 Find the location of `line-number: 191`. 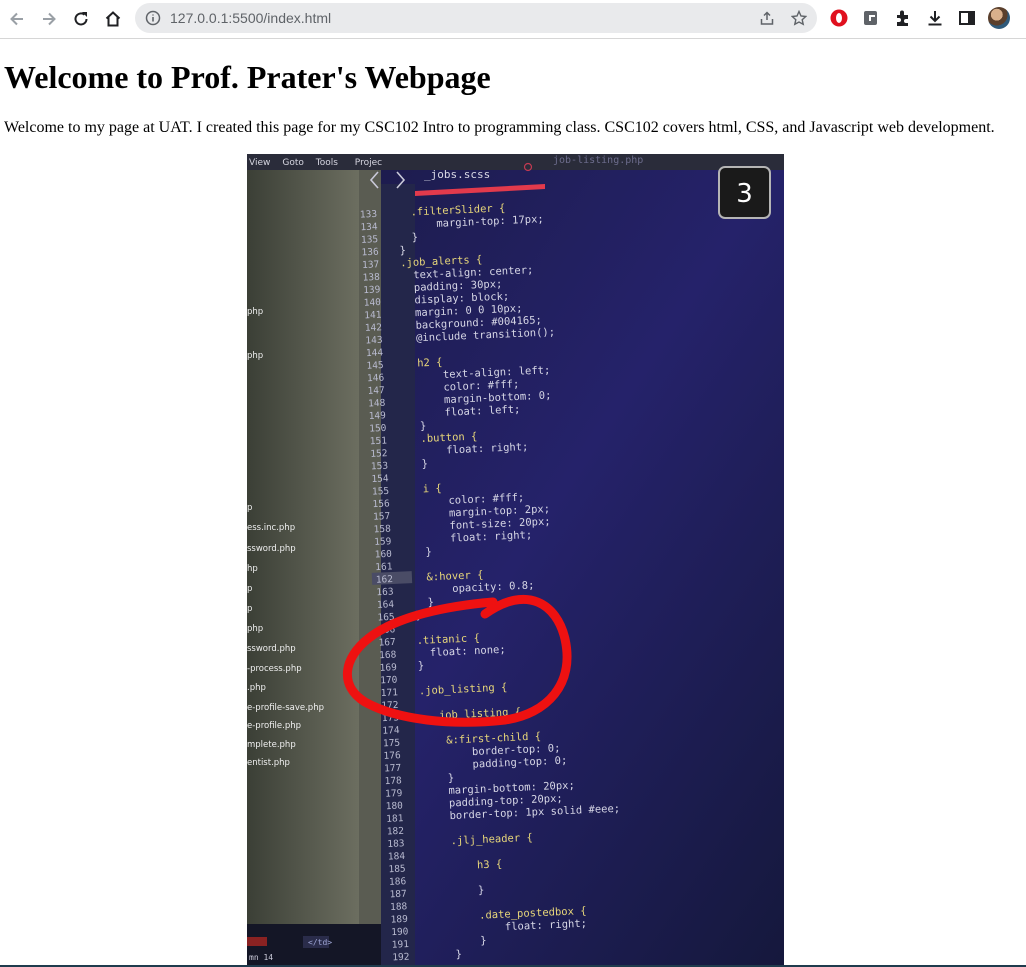

line-number: 191 is located at coordinates (401, 945).